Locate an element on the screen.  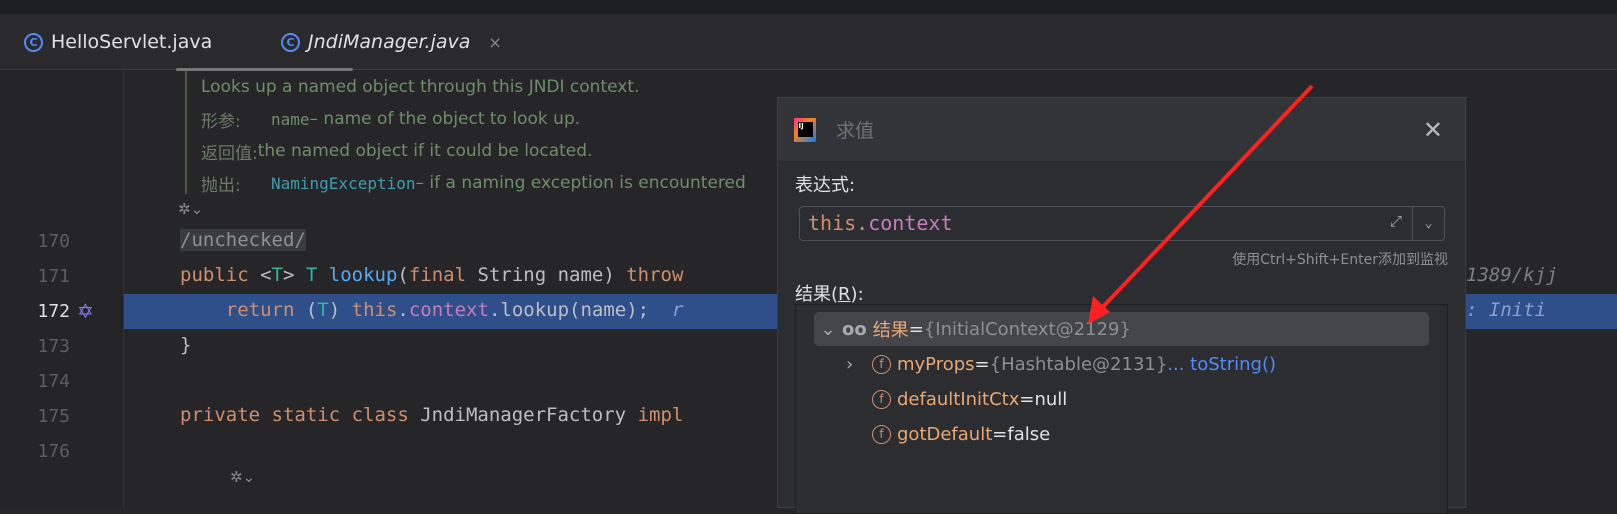
editor-tabs: C HelloServlet.java C JndiManager.java × is located at coordinates (808, 42).